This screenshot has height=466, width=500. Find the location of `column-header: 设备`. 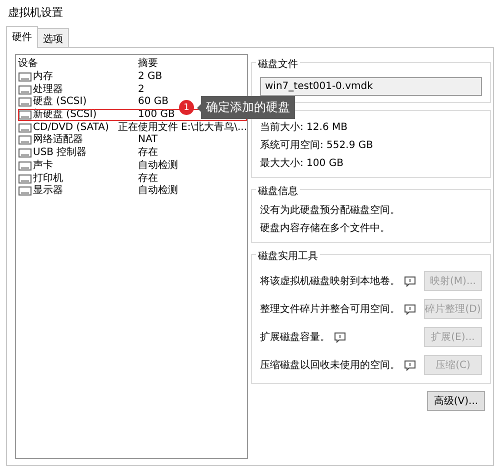

column-header: 设备 is located at coordinates (28, 64).